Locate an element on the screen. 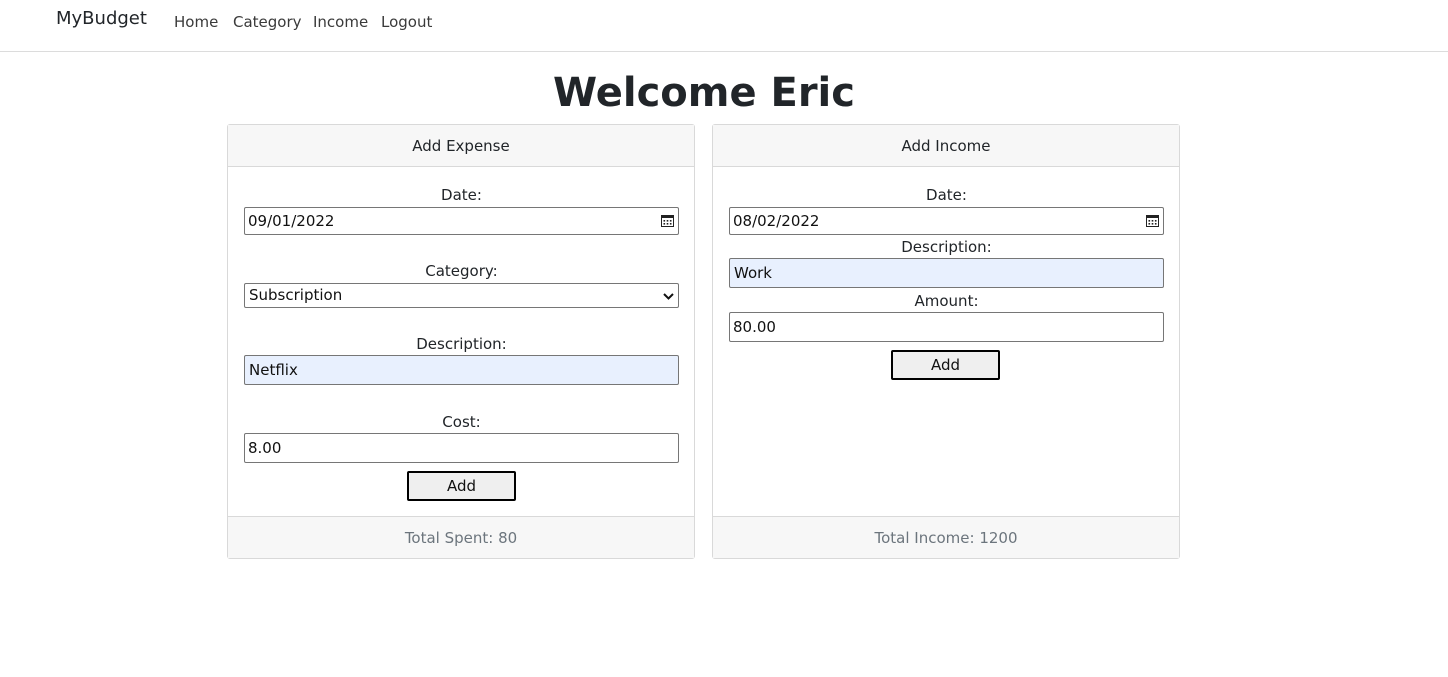  add-income-button: Add is located at coordinates (945, 365).